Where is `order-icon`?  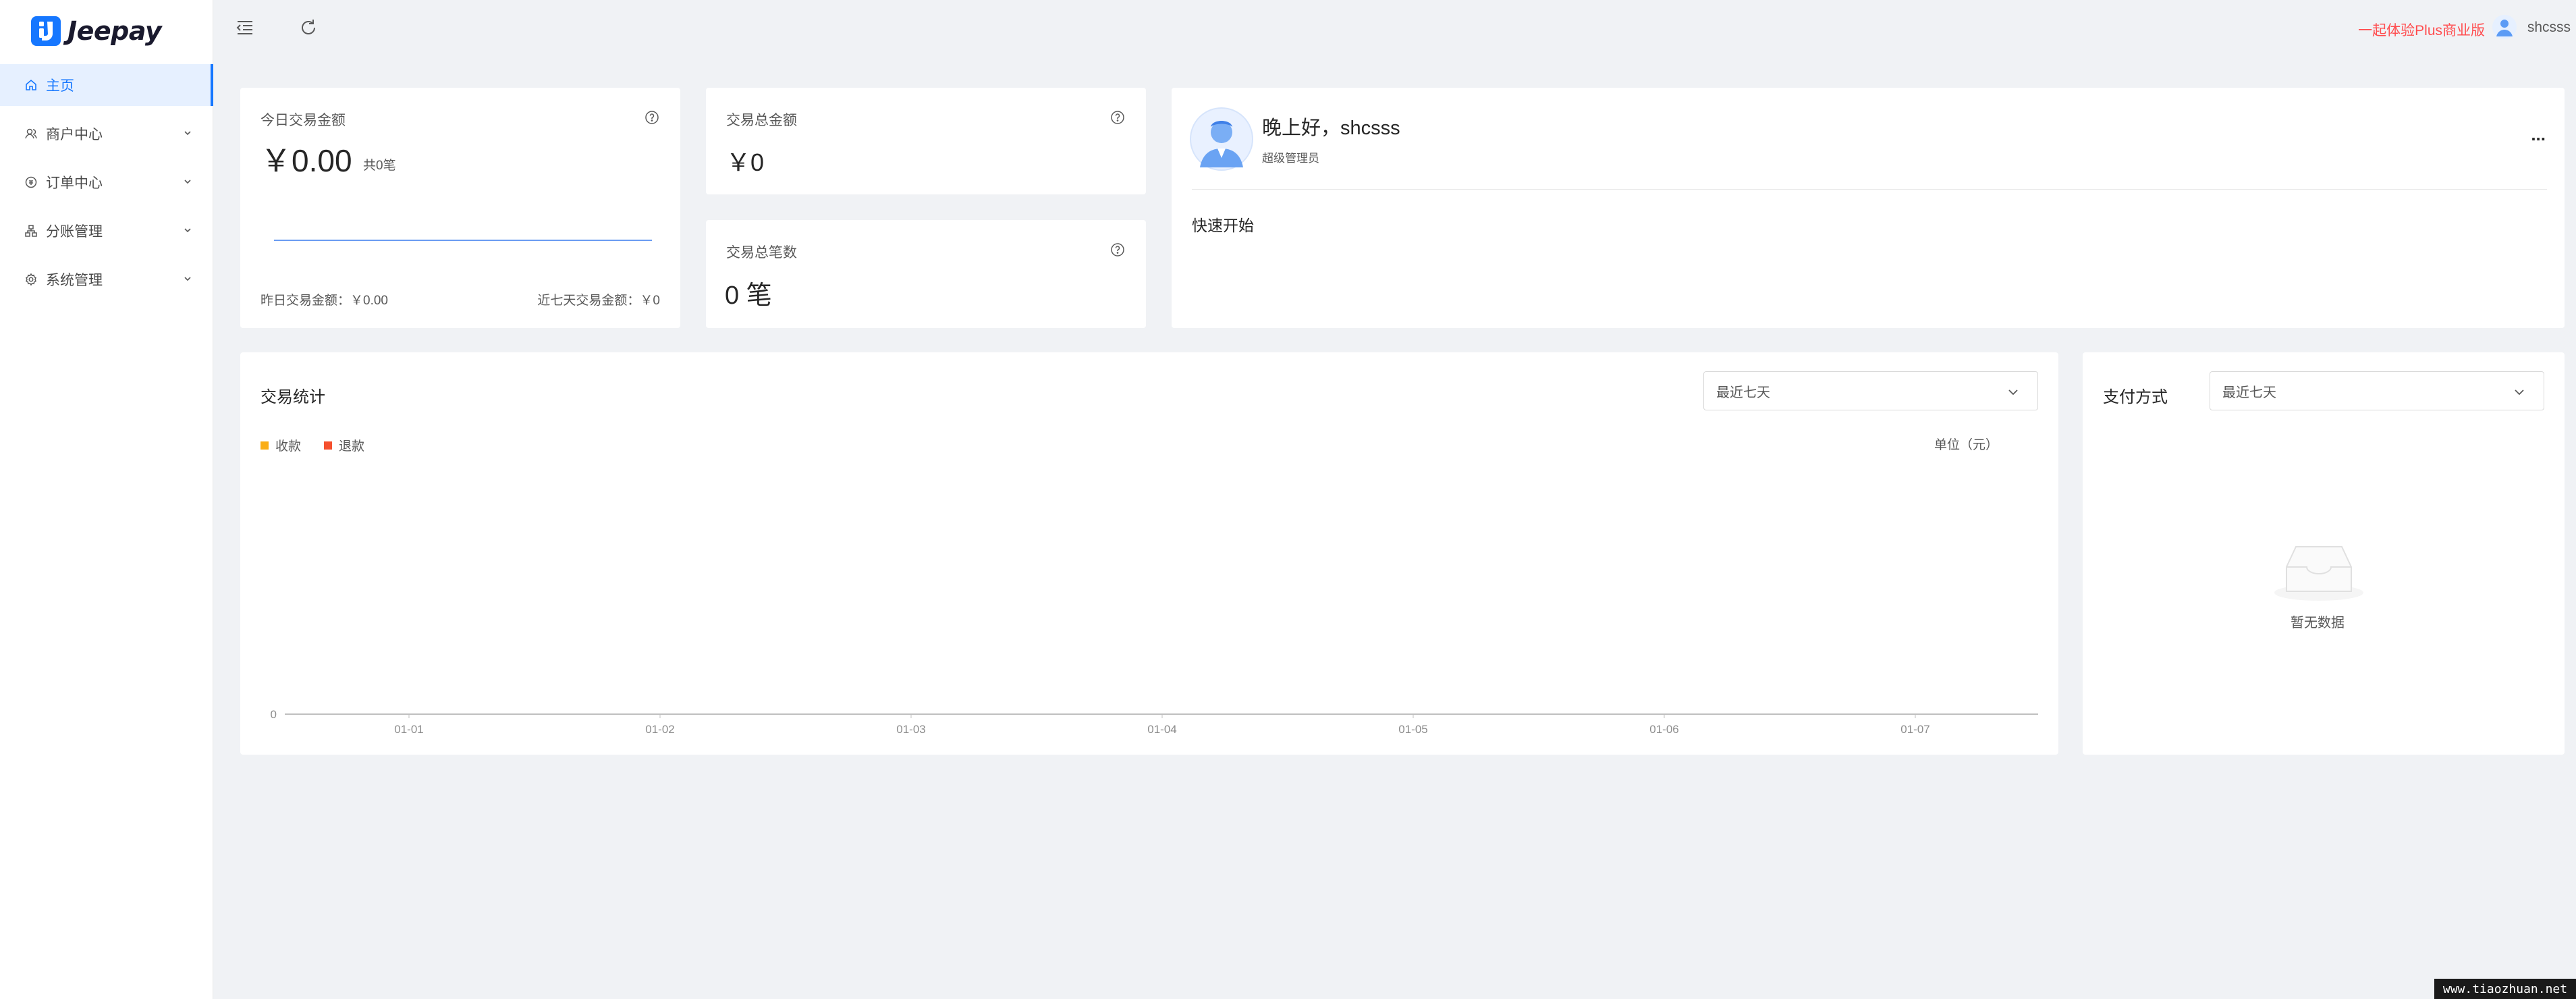
order-icon is located at coordinates (31, 182).